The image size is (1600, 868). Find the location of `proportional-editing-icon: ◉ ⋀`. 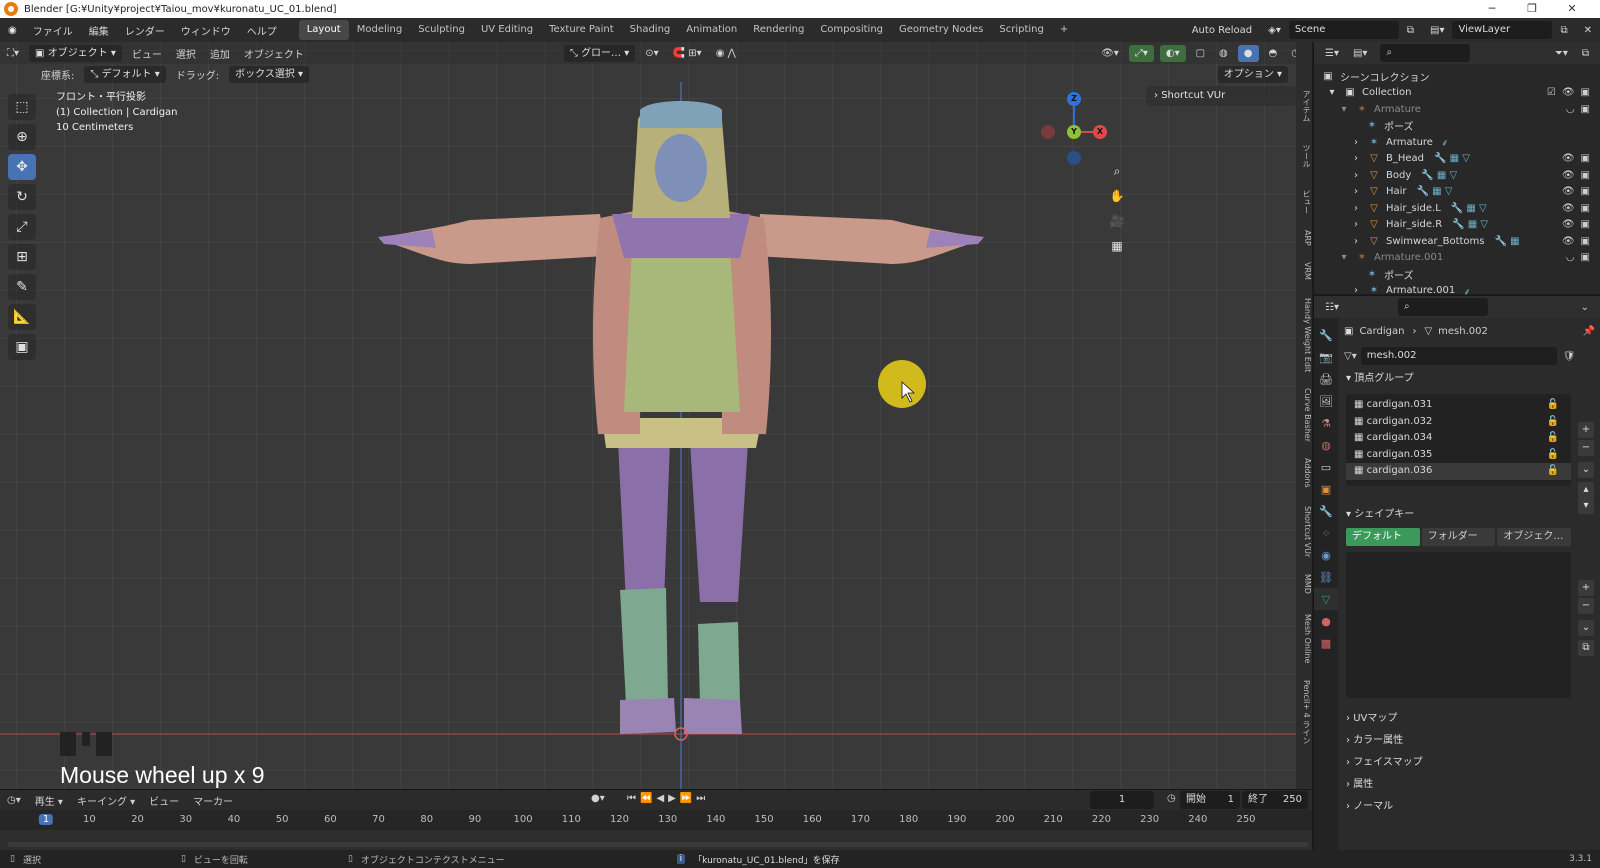

proportional-editing-icon: ◉ ⋀ is located at coordinates (726, 53).